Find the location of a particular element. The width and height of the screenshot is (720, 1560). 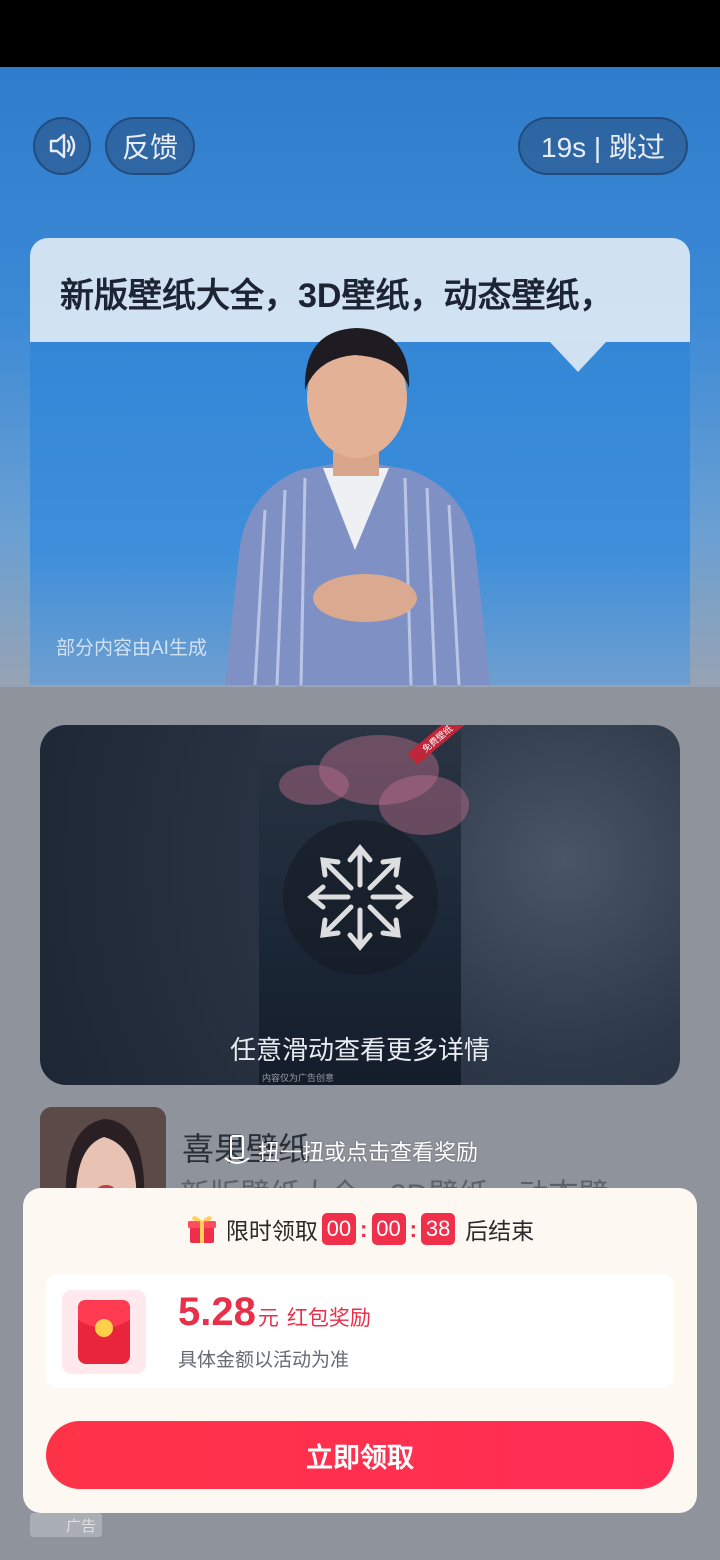

preview-caption: 内容仅为广告创意 is located at coordinates (298, 1078).